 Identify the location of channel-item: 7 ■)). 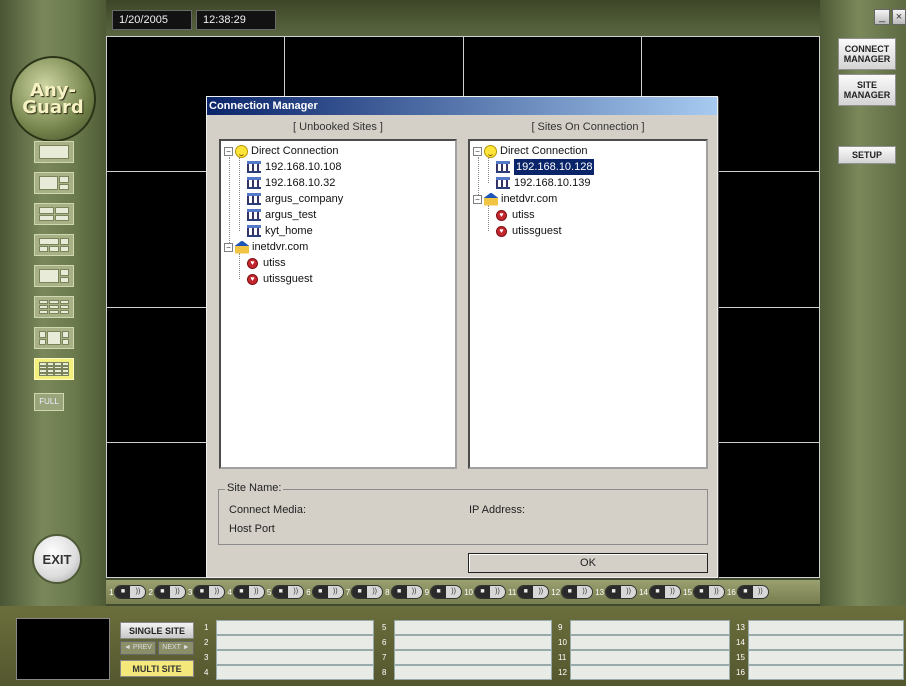
(365, 592).